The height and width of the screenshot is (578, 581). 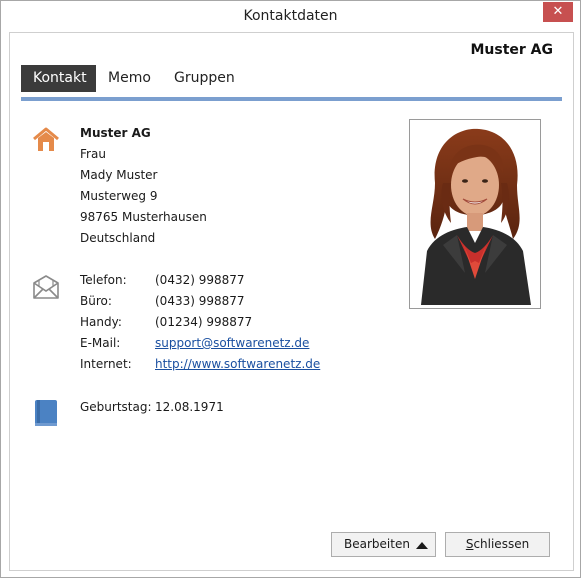 What do you see at coordinates (204, 78) in the screenshot?
I see `tab-gruppen: Gruppen` at bounding box center [204, 78].